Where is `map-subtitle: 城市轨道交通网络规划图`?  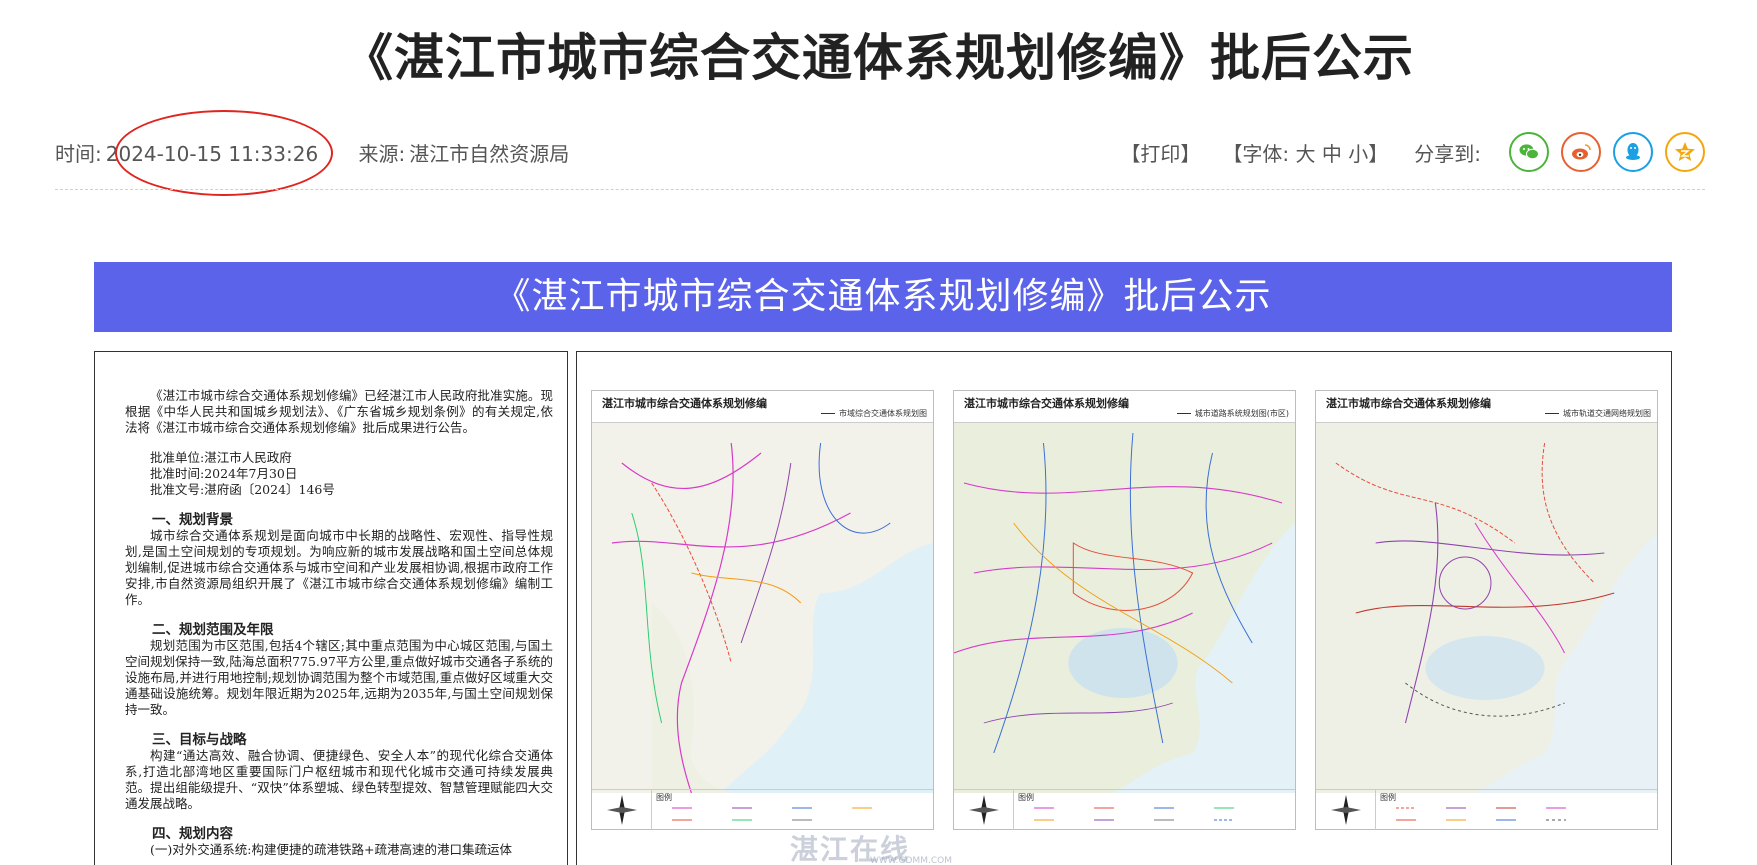
map-subtitle: 城市轨道交通网络规划图 is located at coordinates (1598, 413).